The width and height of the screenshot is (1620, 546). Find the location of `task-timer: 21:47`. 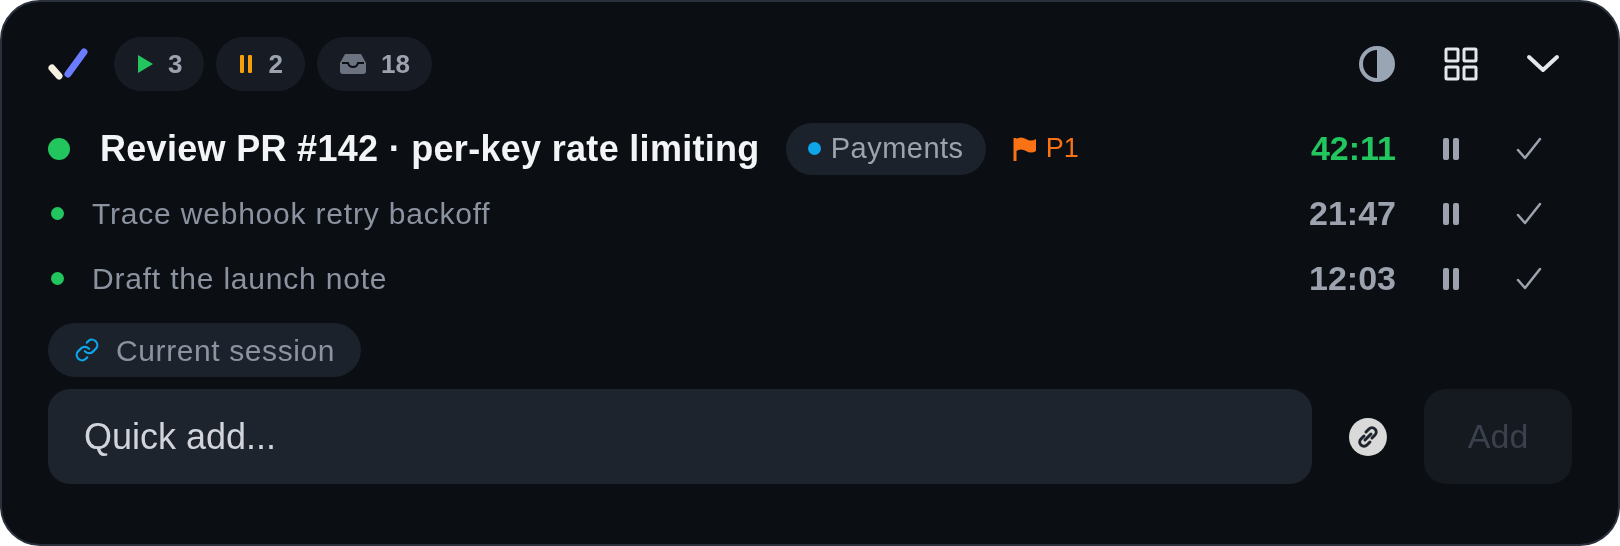

task-timer: 21:47 is located at coordinates (1352, 213).